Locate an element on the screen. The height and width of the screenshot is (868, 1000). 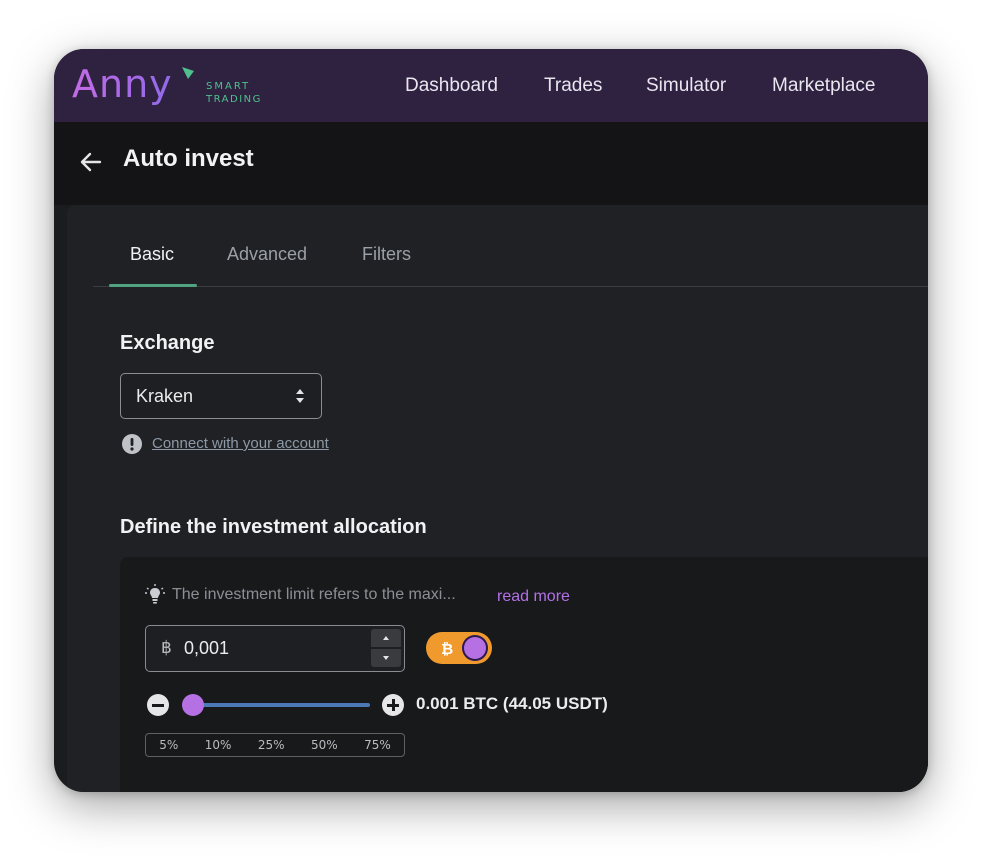
amount-input: ฿ 0,001 is located at coordinates (275, 648).